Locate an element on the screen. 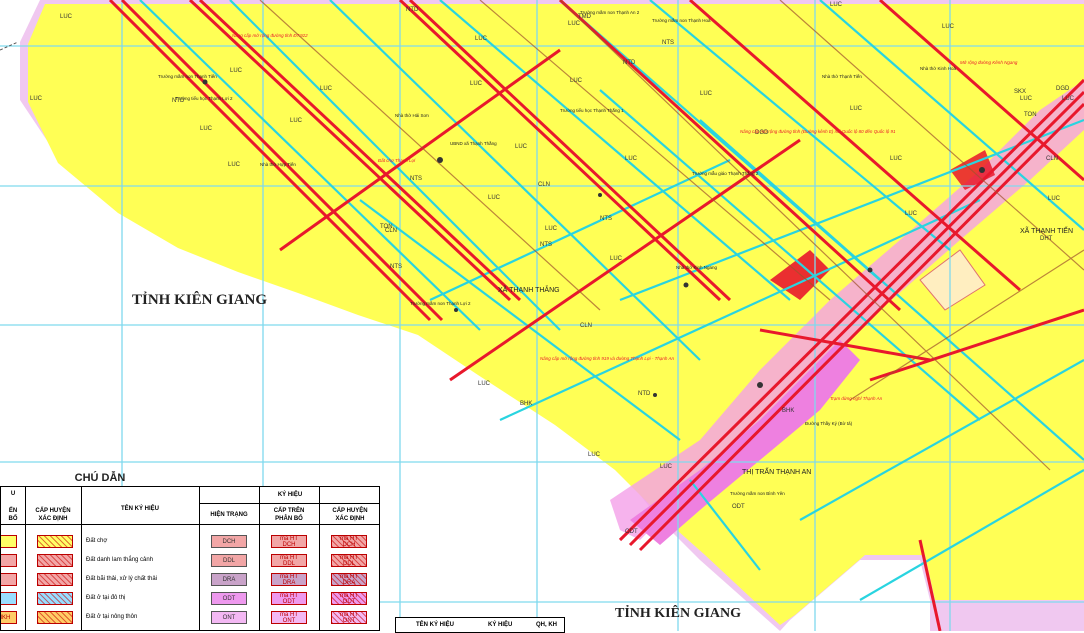 The width and height of the screenshot is (1084, 633). place-note: Trường mẫu giáo Thạnh Thắng 2 is located at coordinates (725, 173).